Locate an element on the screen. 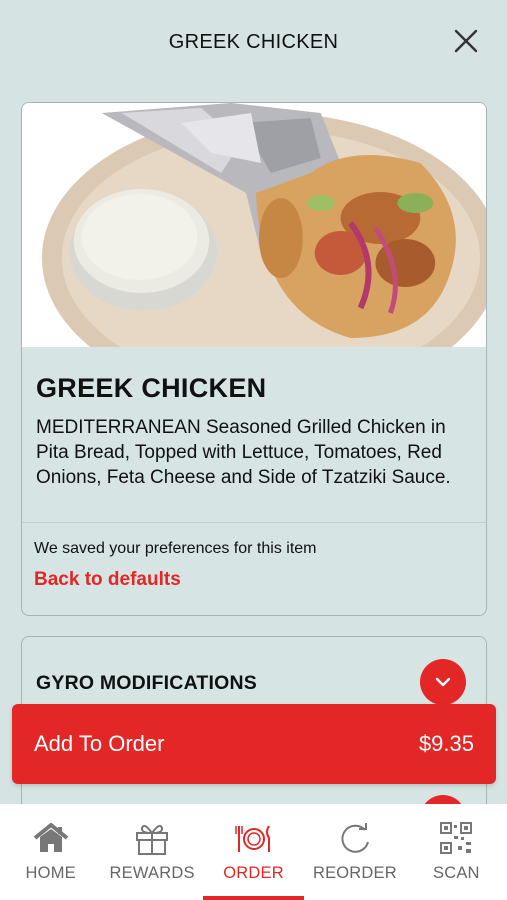 The image size is (507, 900). home-icon is located at coordinates (50, 837).